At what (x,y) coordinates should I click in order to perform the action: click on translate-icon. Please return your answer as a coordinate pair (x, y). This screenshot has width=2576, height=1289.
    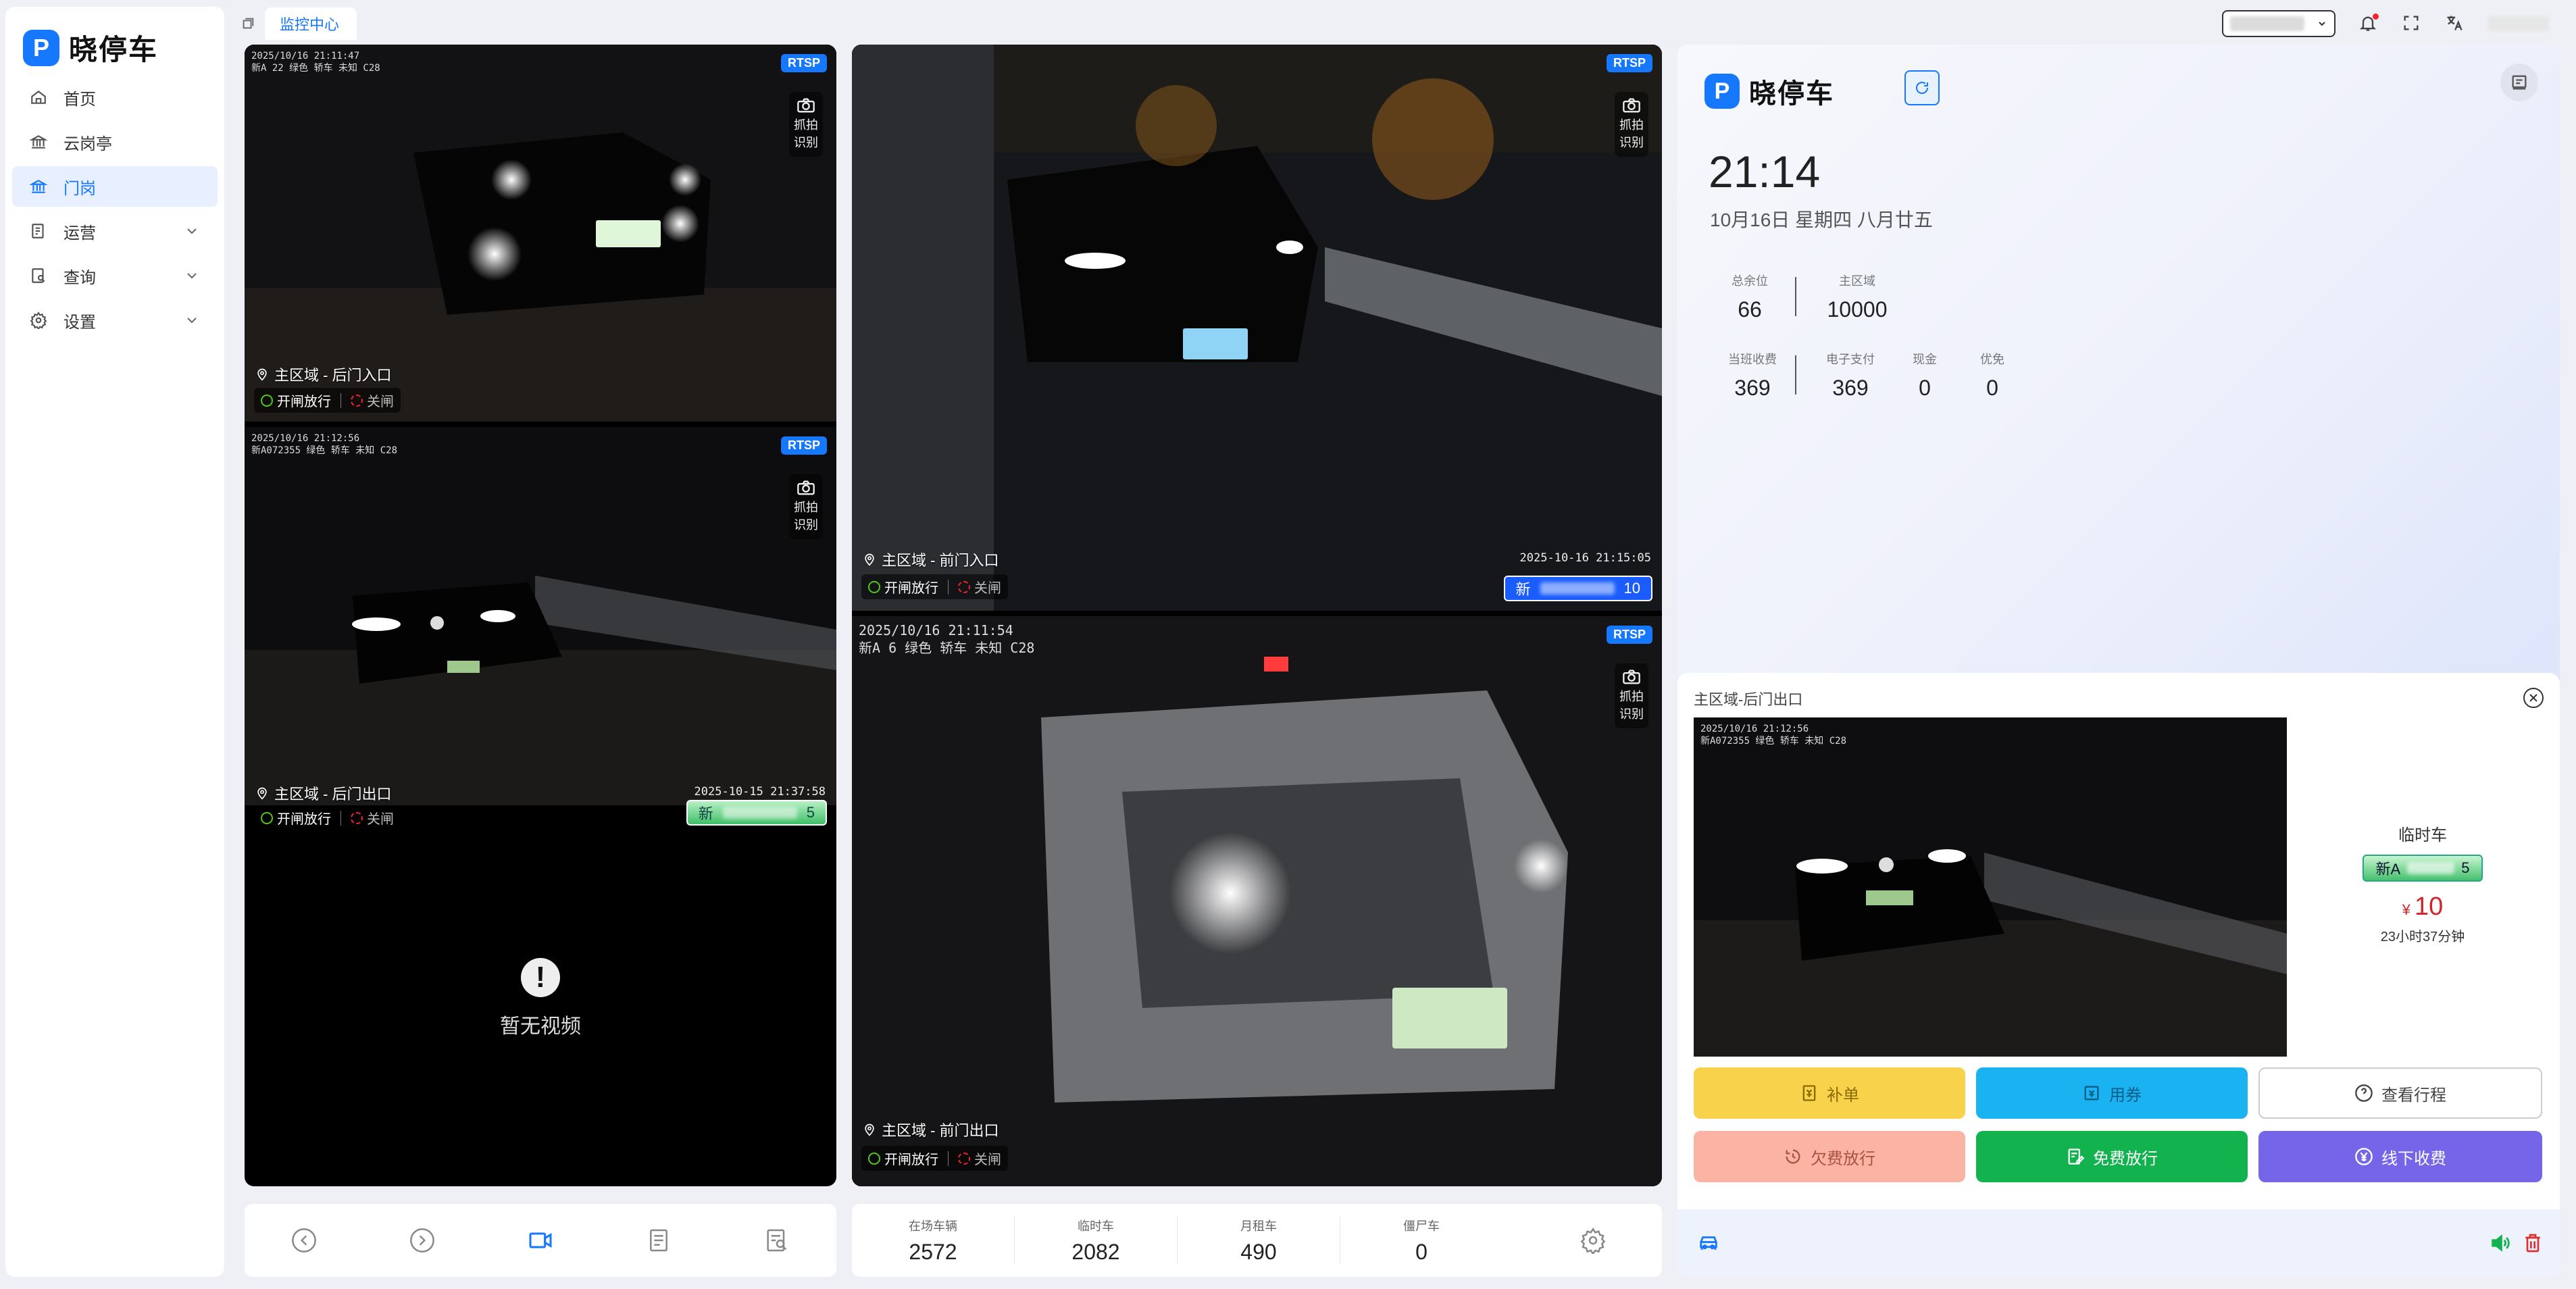
    Looking at the image, I should click on (2455, 24).